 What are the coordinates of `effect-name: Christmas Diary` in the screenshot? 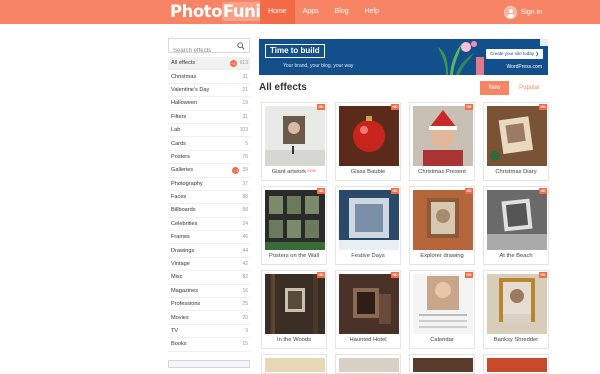 It's located at (516, 172).